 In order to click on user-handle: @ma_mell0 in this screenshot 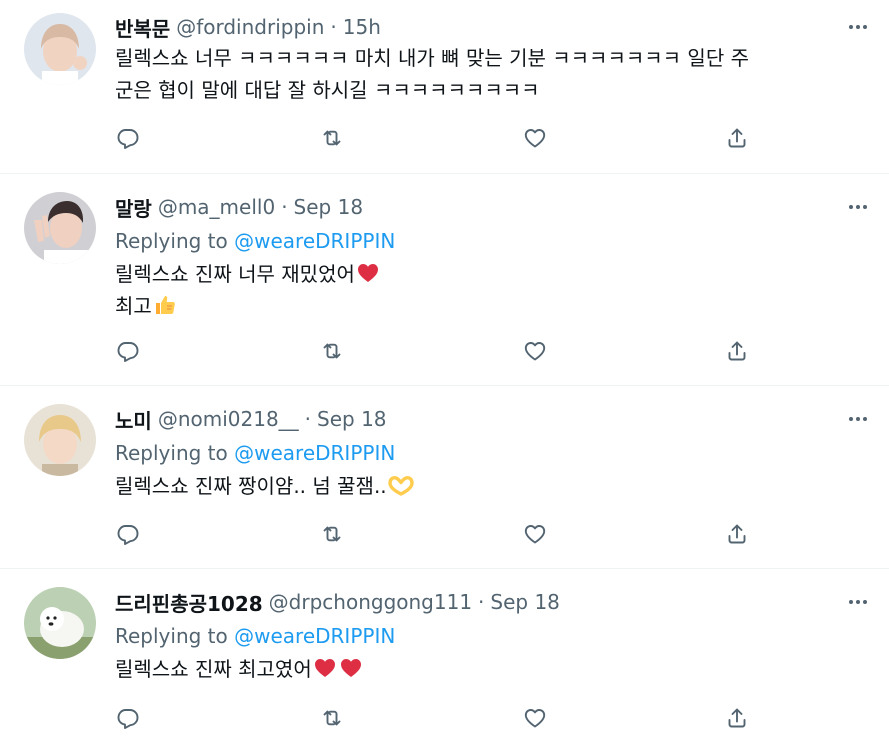, I will do `click(216, 207)`.